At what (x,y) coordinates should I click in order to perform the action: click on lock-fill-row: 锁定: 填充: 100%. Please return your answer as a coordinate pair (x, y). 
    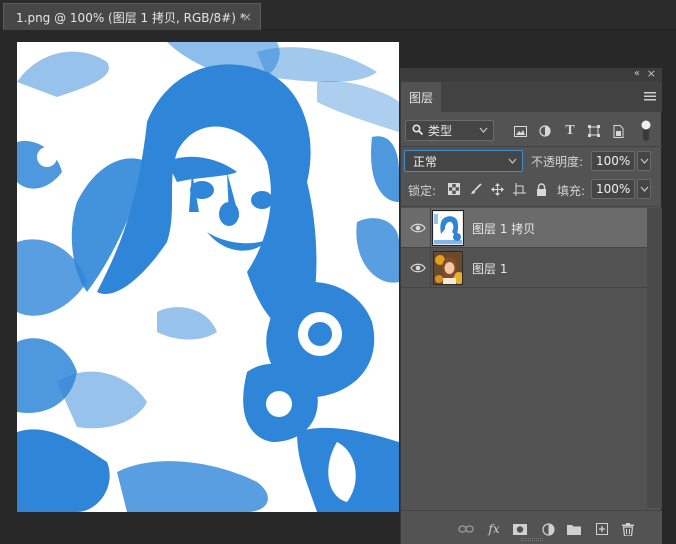
    Looking at the image, I should click on (531, 190).